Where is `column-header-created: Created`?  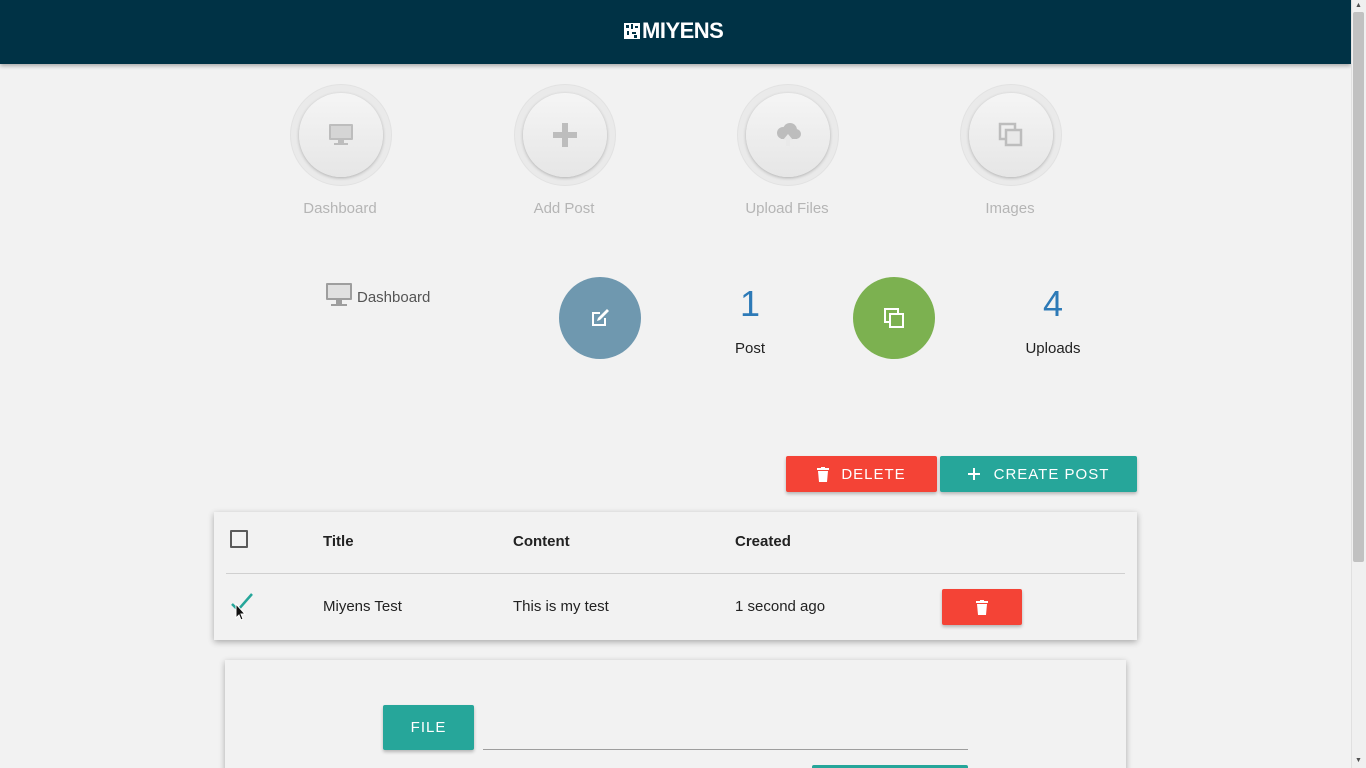 column-header-created: Created is located at coordinates (763, 541).